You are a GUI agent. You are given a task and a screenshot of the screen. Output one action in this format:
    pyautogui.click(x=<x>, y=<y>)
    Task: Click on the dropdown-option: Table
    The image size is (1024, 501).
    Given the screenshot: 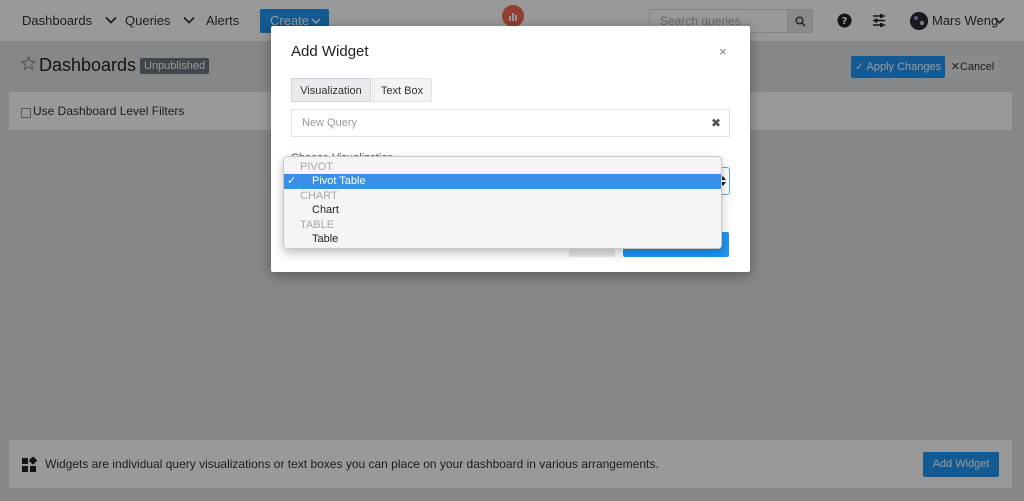 What is the action you would take?
    pyautogui.click(x=502, y=239)
    